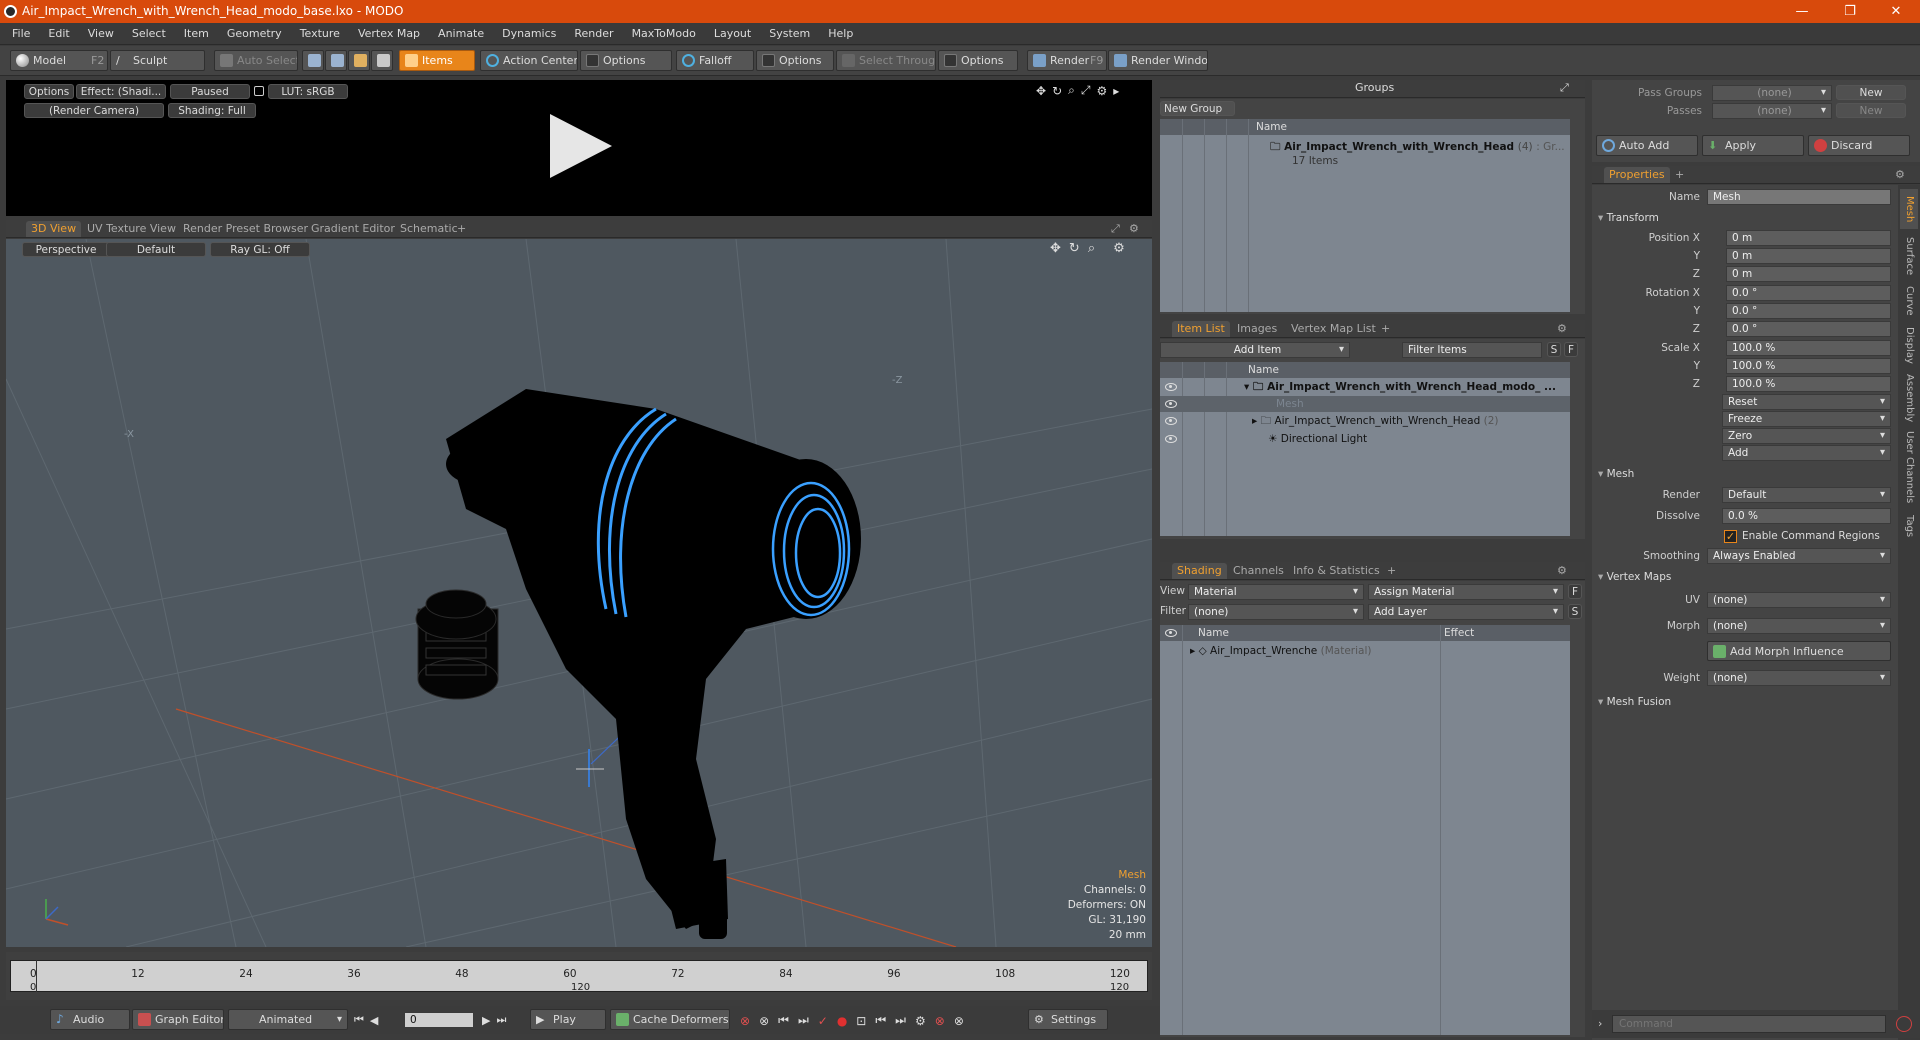 The height and width of the screenshot is (1040, 1920). Describe the element at coordinates (21, 34) in the screenshot. I see `menu-file: File` at that location.